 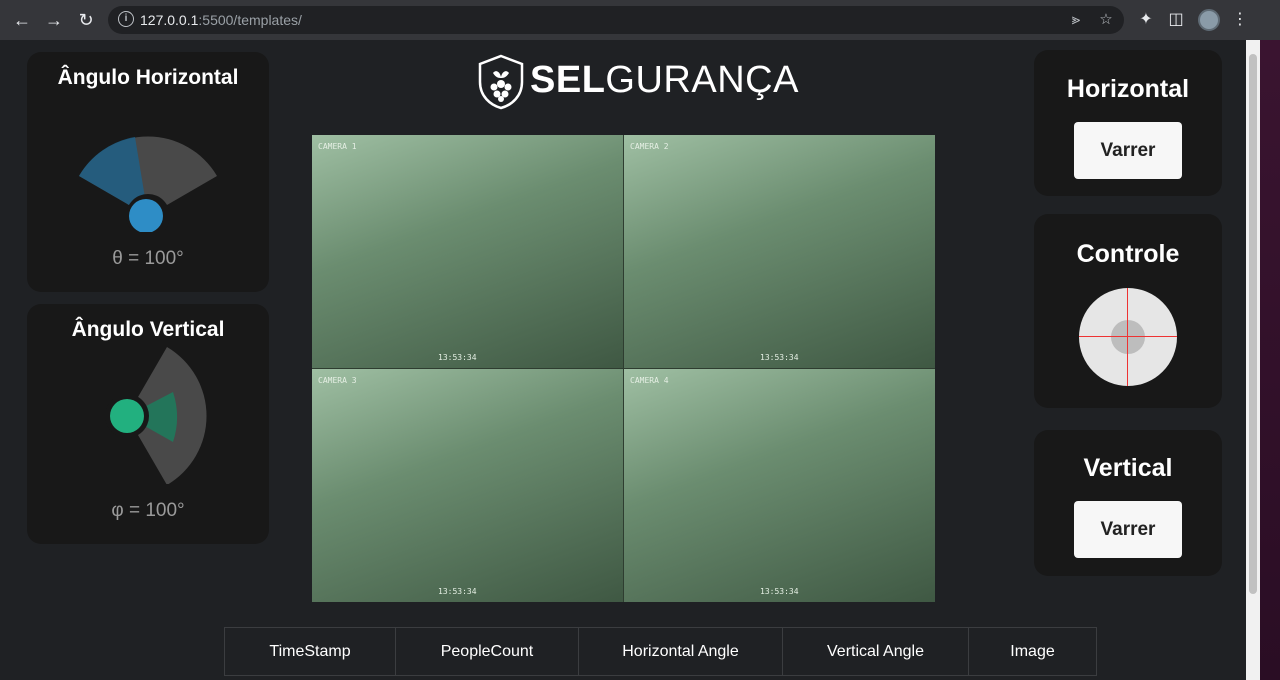 I want to click on vertical-sweep-button: Varrer, so click(x=1128, y=529).